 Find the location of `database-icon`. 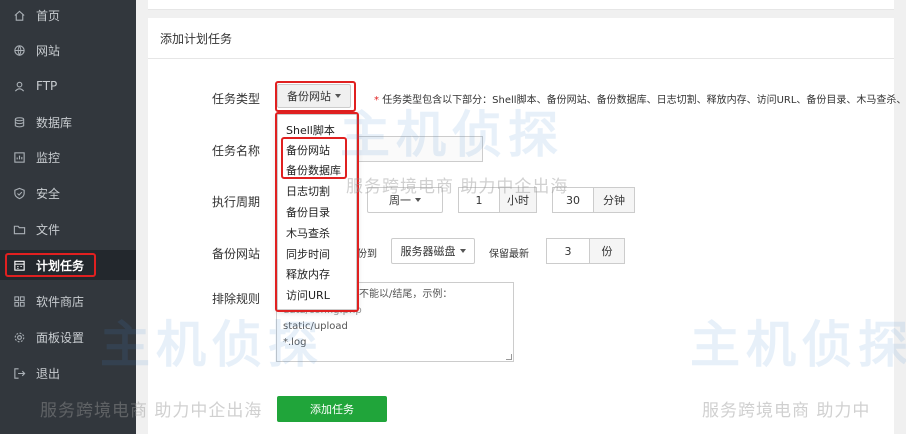

database-icon is located at coordinates (19, 122).